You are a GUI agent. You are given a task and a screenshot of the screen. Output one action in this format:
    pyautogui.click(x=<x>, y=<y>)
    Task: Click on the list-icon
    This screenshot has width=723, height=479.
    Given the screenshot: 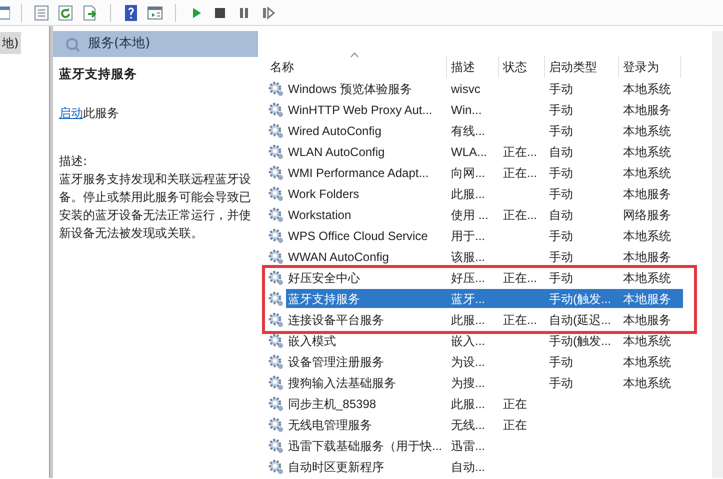 What is the action you would take?
    pyautogui.click(x=42, y=13)
    